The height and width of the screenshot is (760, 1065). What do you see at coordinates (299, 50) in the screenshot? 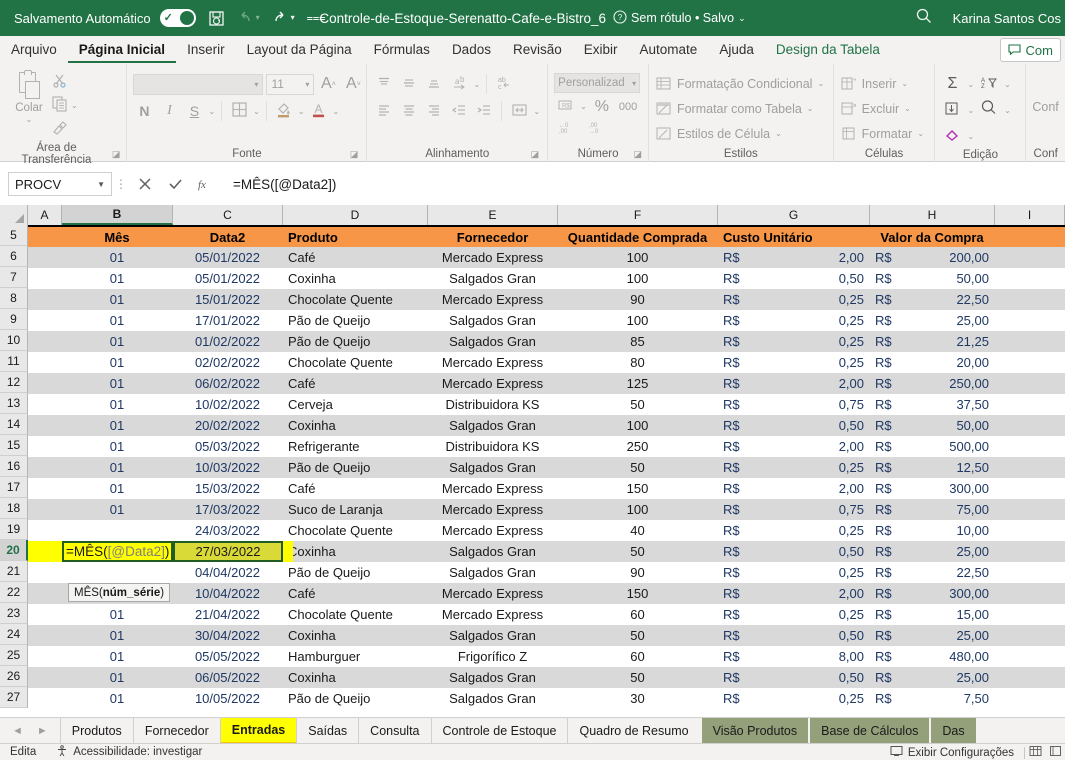
I see `ribbon-tab-layout-da-pagina: Layout da Página` at bounding box center [299, 50].